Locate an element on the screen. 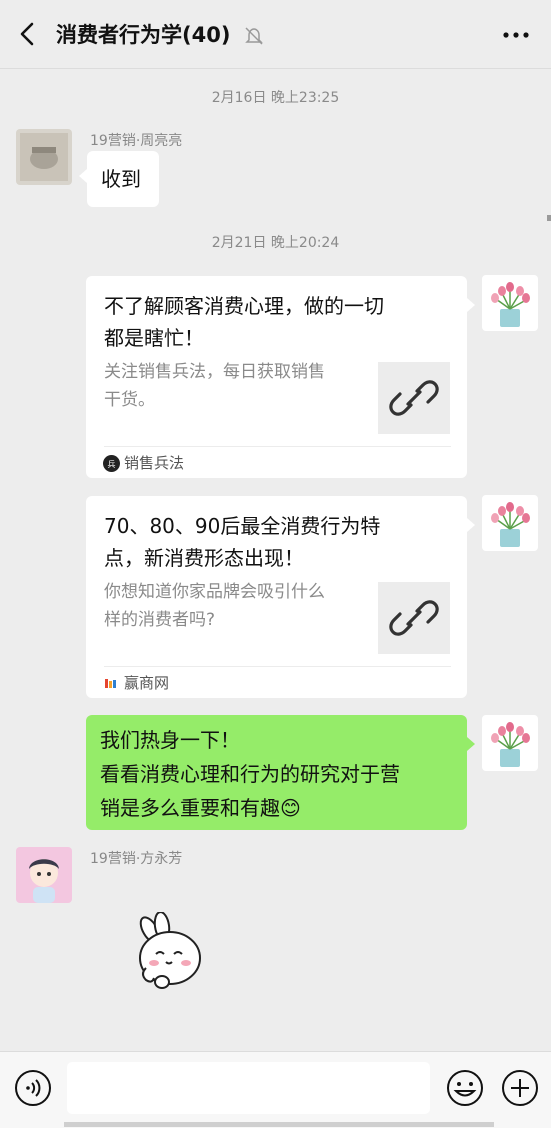 Image resolution: width=551 pixels, height=1128 pixels. svg-text: 兵 is located at coordinates (112, 464).